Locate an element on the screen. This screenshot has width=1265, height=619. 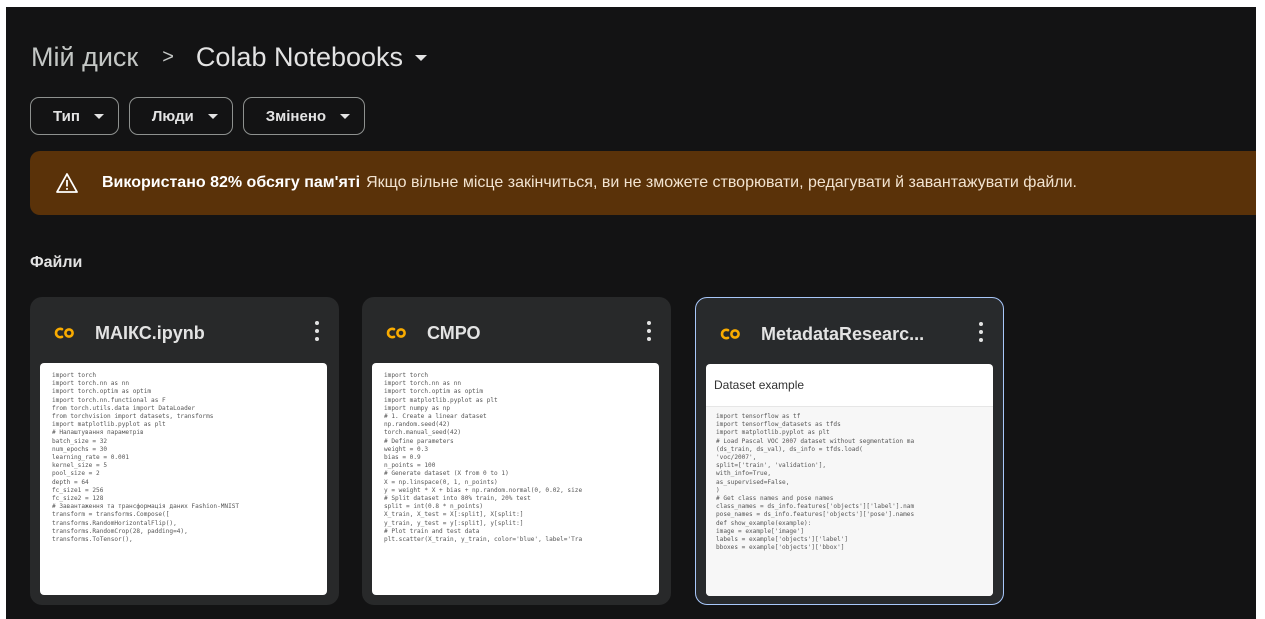
file-name: СМРО is located at coordinates (454, 333).